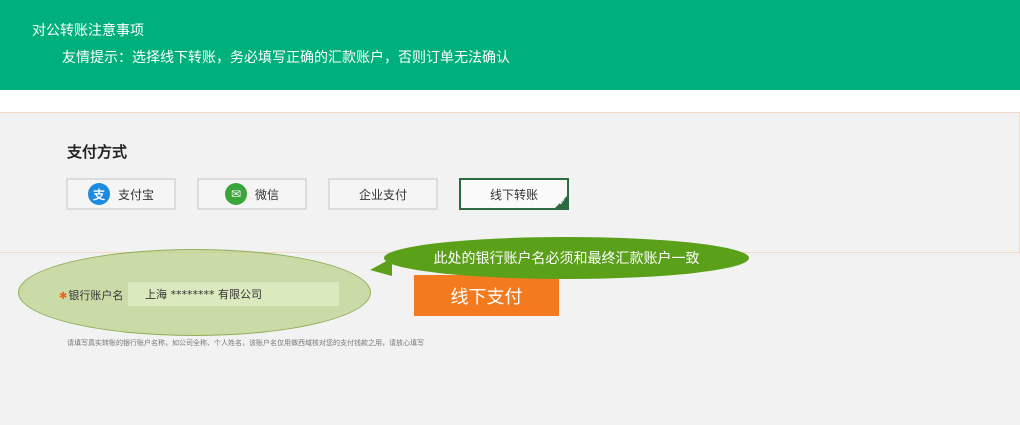  Describe the element at coordinates (562, 203) in the screenshot. I see `checkmark-icon: ✓` at that location.